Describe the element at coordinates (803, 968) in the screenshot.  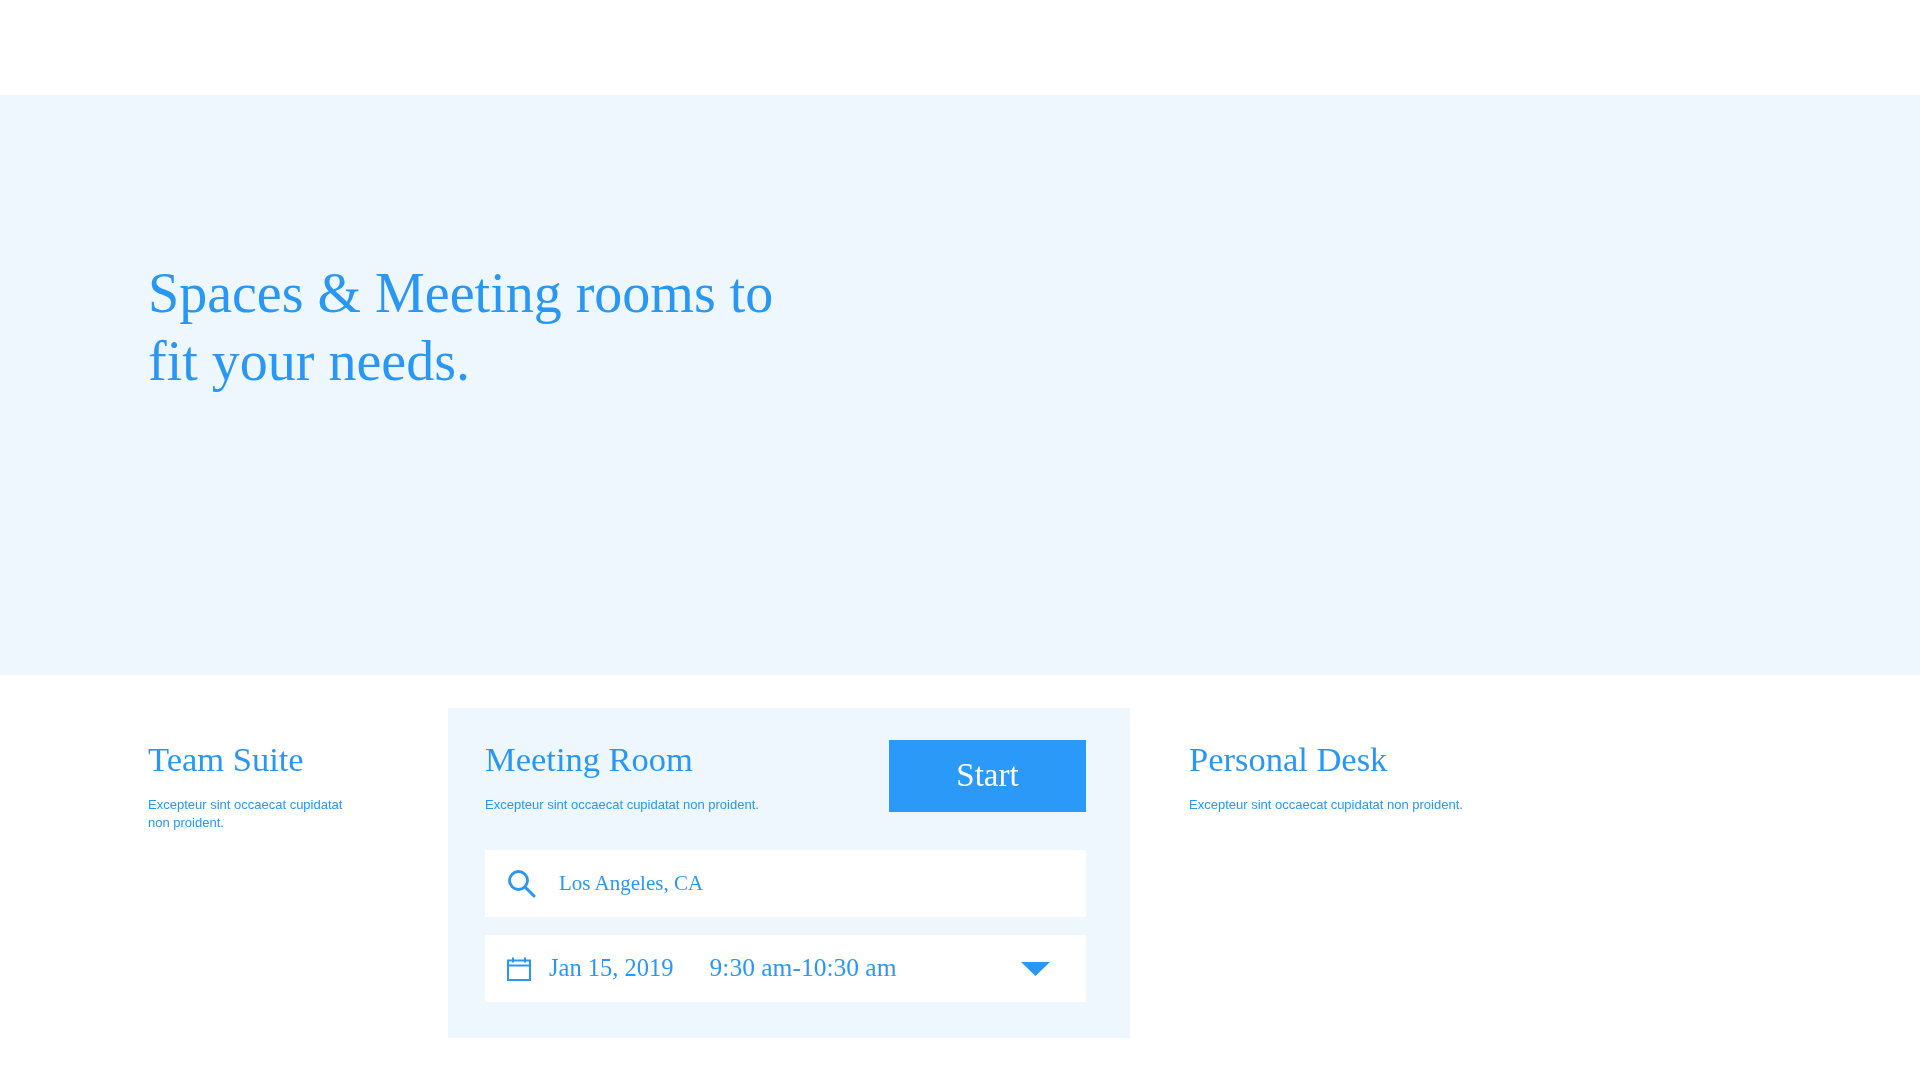
I see `time-value: 9:30 am-10:30 am` at that location.